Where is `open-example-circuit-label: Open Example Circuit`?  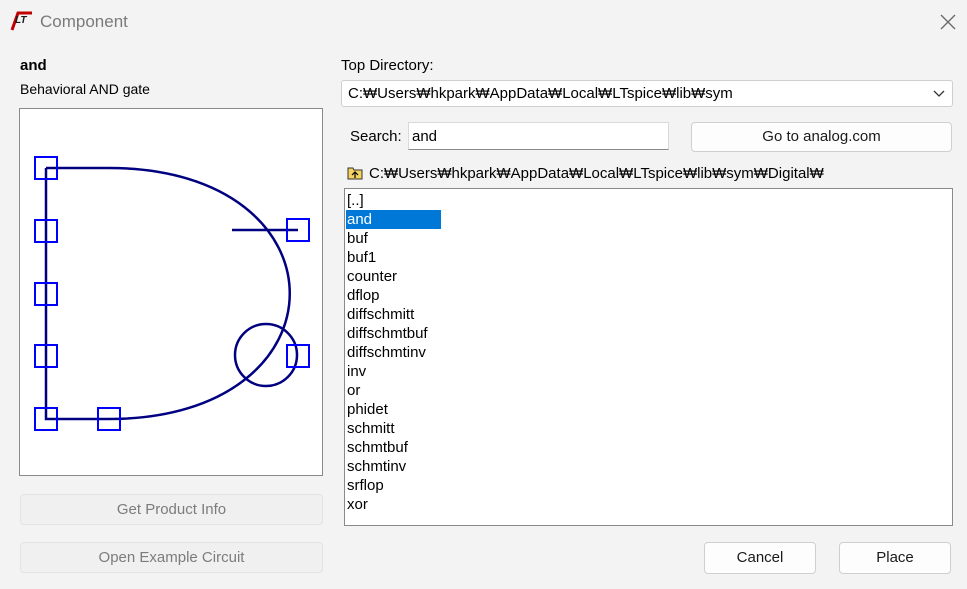 open-example-circuit-label: Open Example Circuit is located at coordinates (171, 557).